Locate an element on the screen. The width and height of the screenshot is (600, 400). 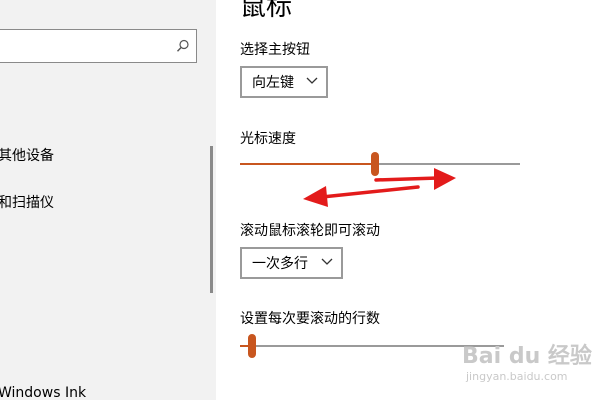
search-input is located at coordinates (98, 46).